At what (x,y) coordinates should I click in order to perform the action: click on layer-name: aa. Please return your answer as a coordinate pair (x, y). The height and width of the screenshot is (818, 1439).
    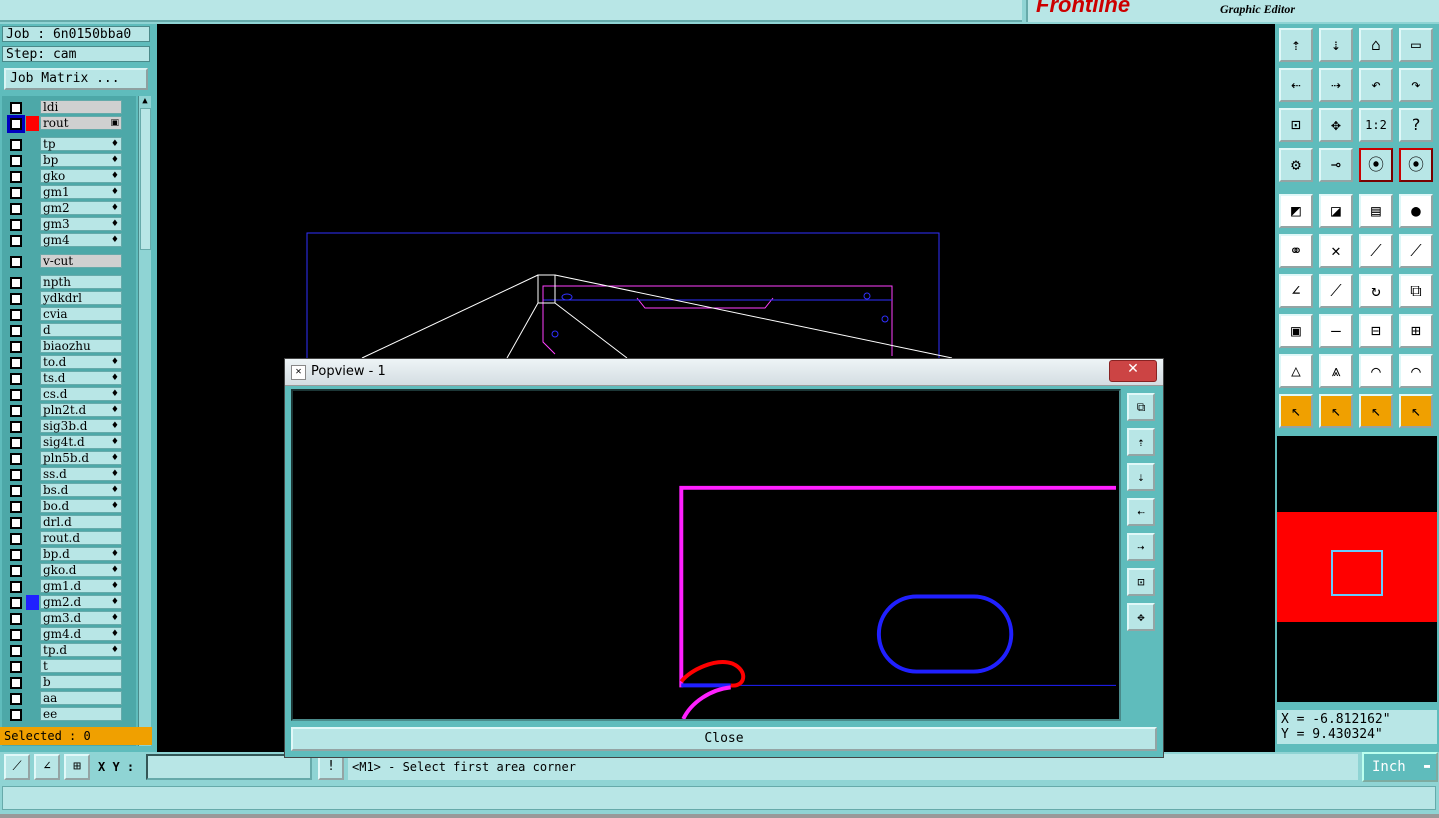
    Looking at the image, I should click on (81, 698).